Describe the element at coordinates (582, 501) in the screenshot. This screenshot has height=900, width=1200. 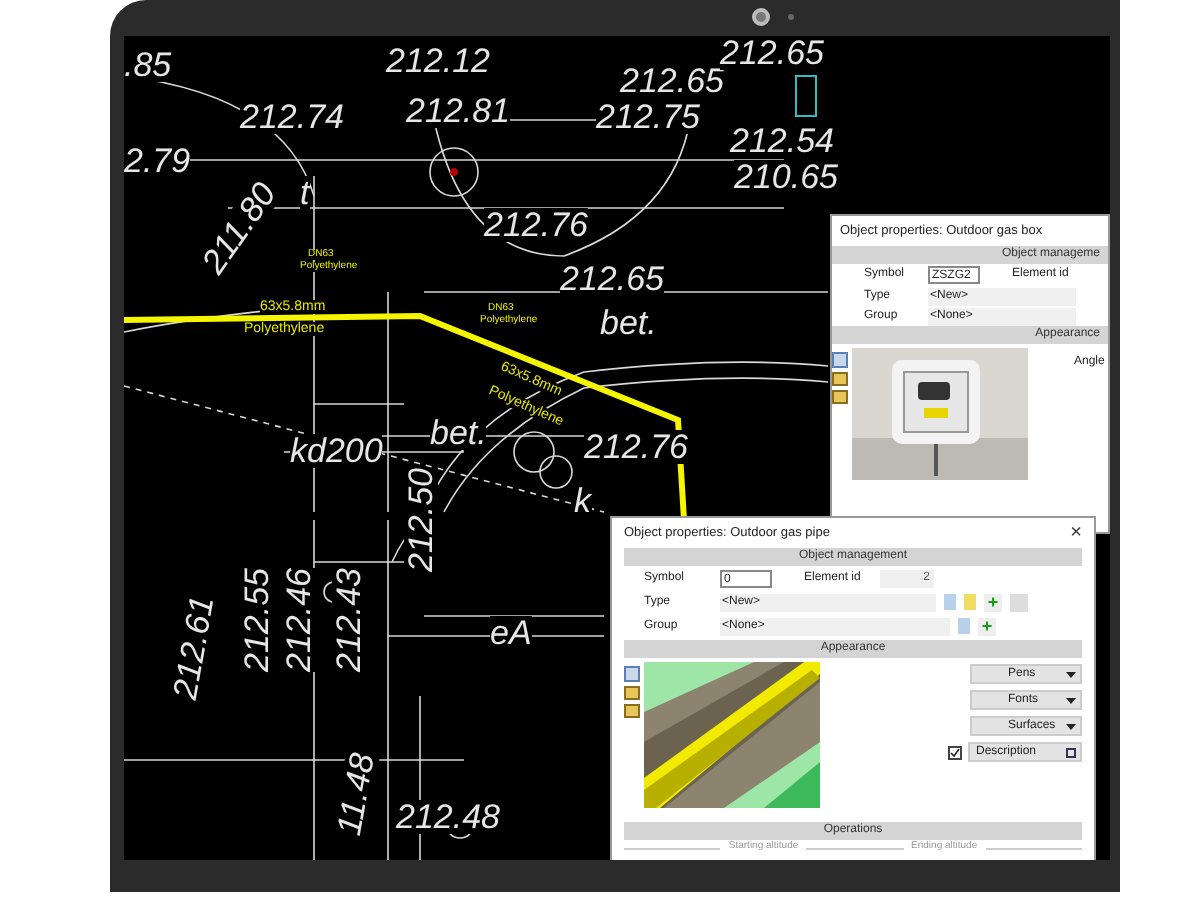
I see `drawing-label: k` at that location.